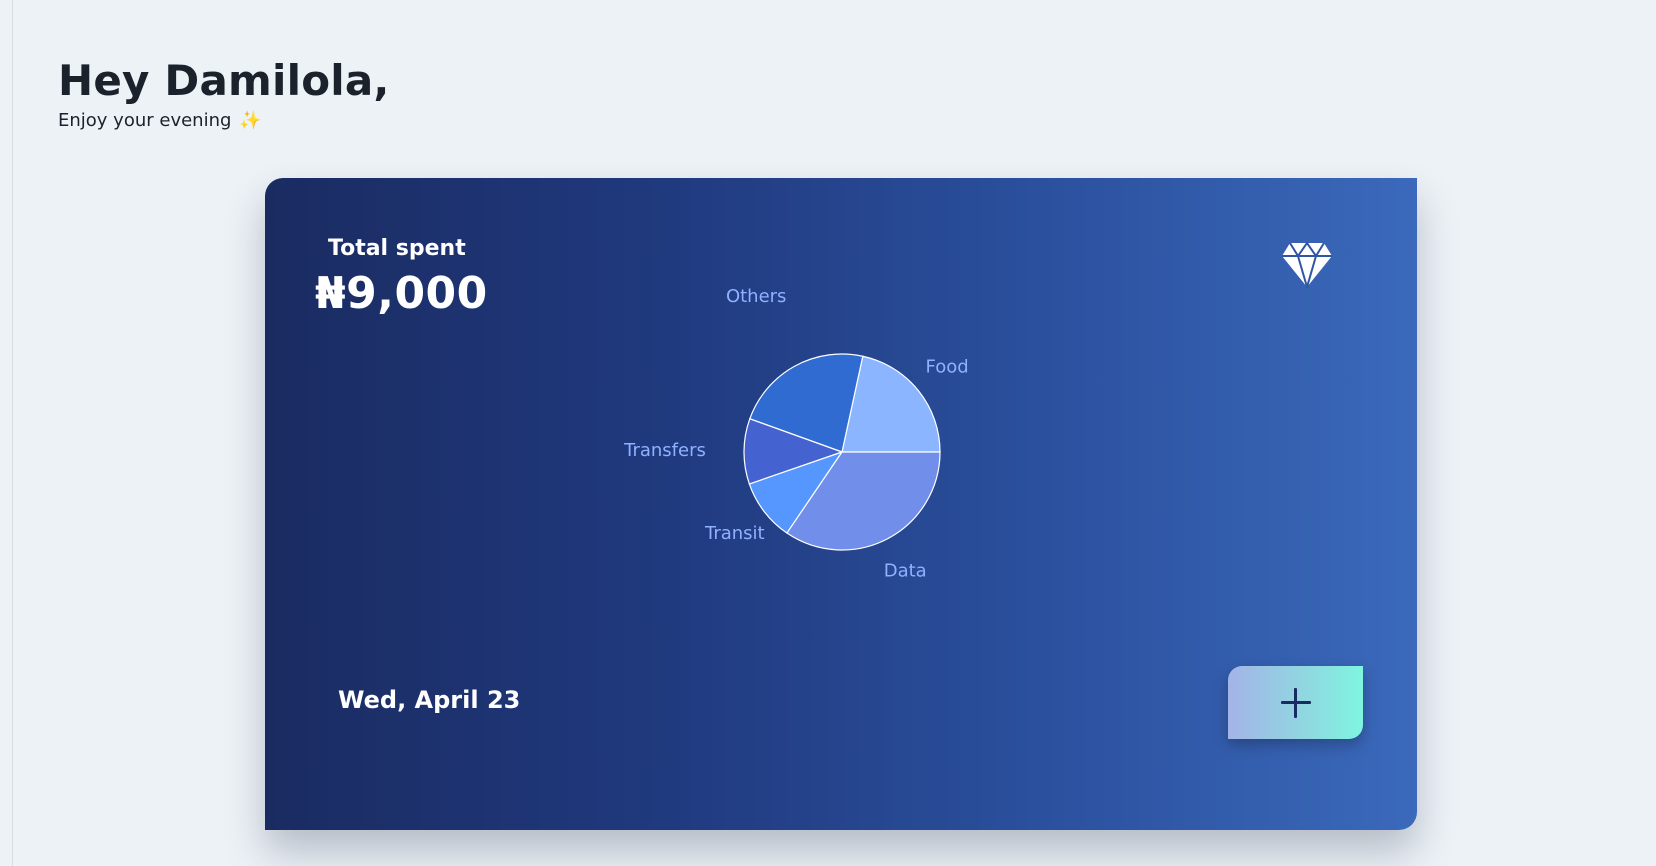 Image resolution: width=1656 pixels, height=866 pixels. I want to click on add-expense-button, so click(1295, 702).